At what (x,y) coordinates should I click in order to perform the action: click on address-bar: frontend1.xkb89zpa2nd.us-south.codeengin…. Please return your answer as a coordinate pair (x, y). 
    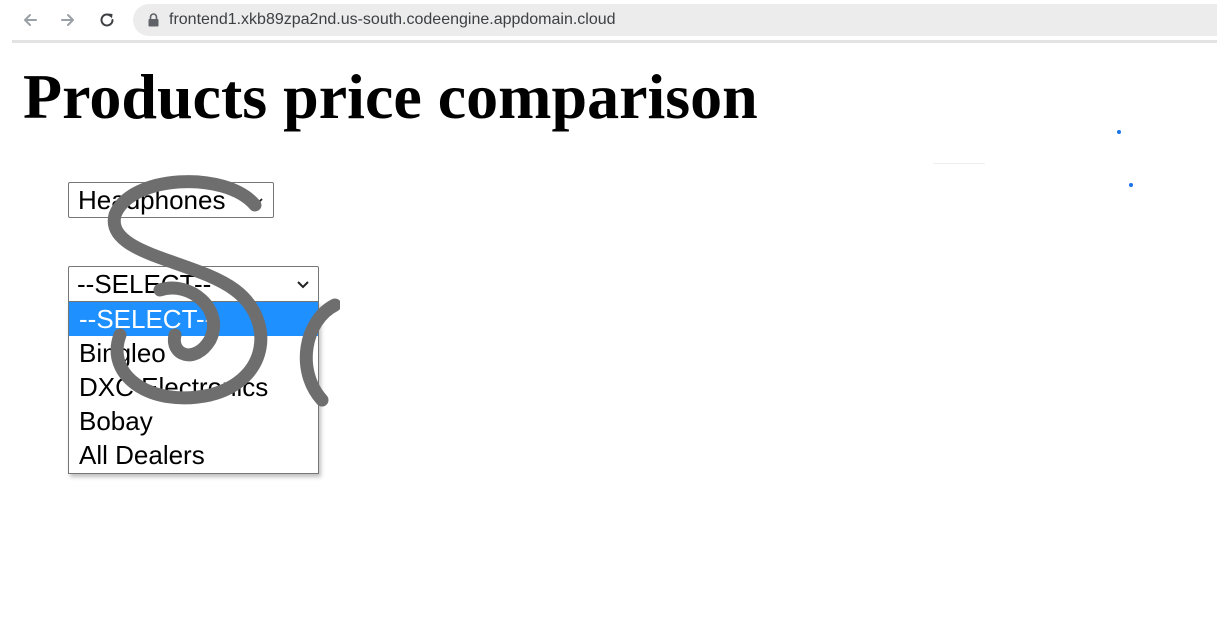
    Looking at the image, I should click on (675, 20).